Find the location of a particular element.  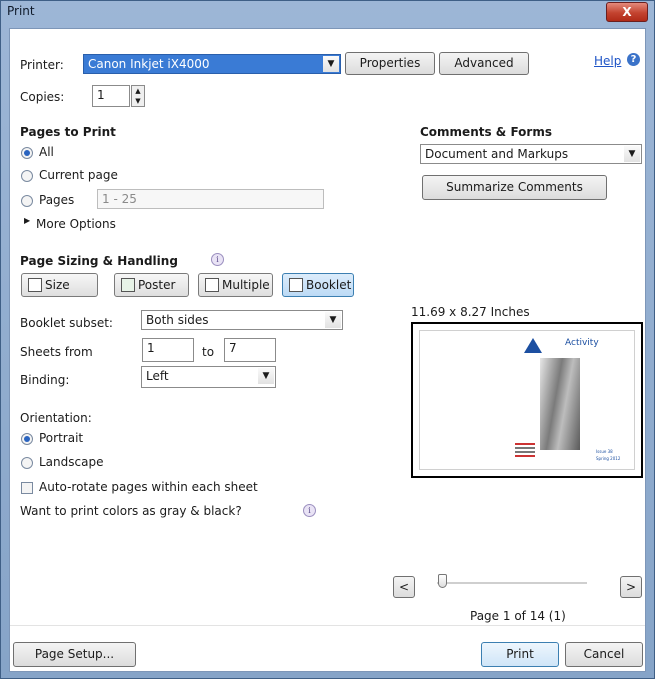

printer-select: Canon Inkjet iX4000 ▼ is located at coordinates (212, 64).